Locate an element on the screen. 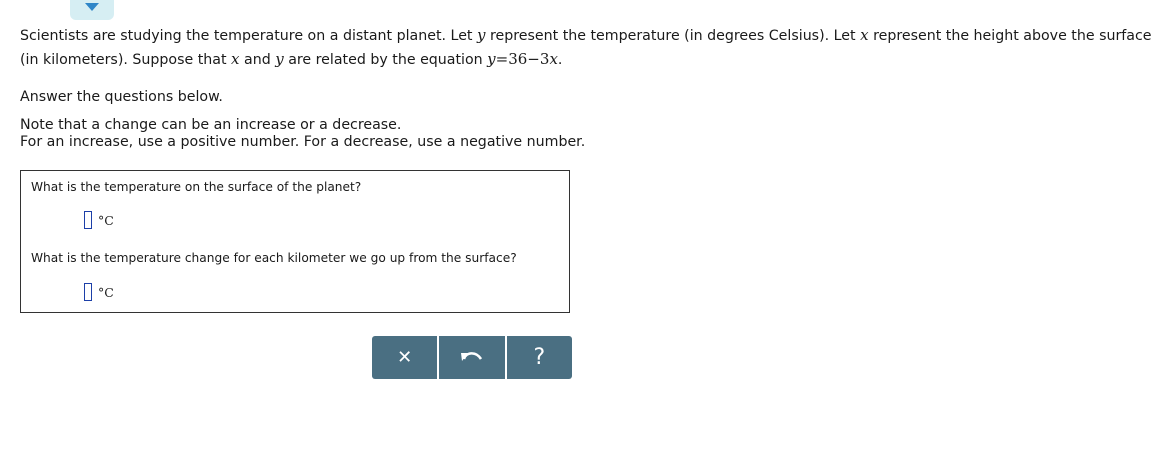 The width and height of the screenshot is (1167, 471). answer-row-2: °C is located at coordinates (99, 292).